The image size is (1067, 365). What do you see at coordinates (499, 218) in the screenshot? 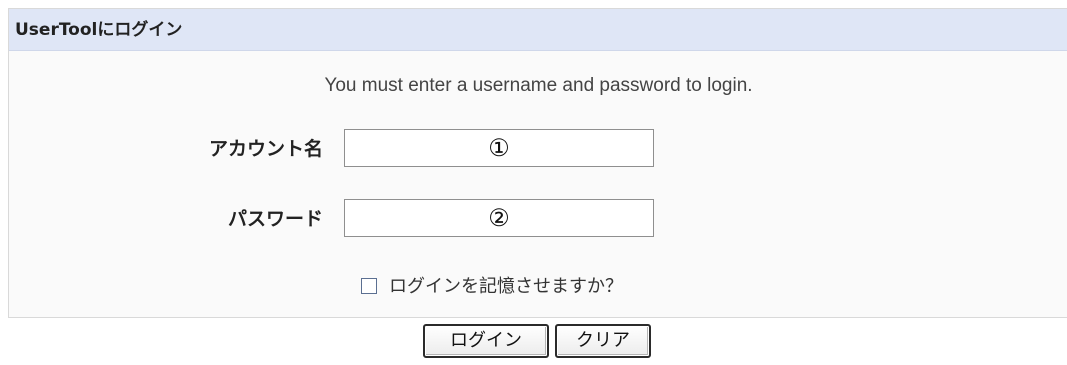
I see `password-input: ②` at bounding box center [499, 218].